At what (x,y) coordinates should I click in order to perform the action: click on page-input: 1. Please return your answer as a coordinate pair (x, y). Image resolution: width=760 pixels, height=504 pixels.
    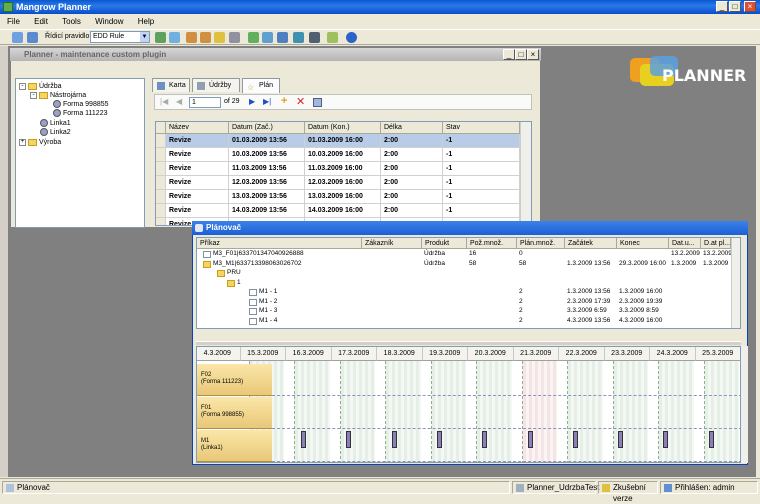
    Looking at the image, I should click on (205, 102).